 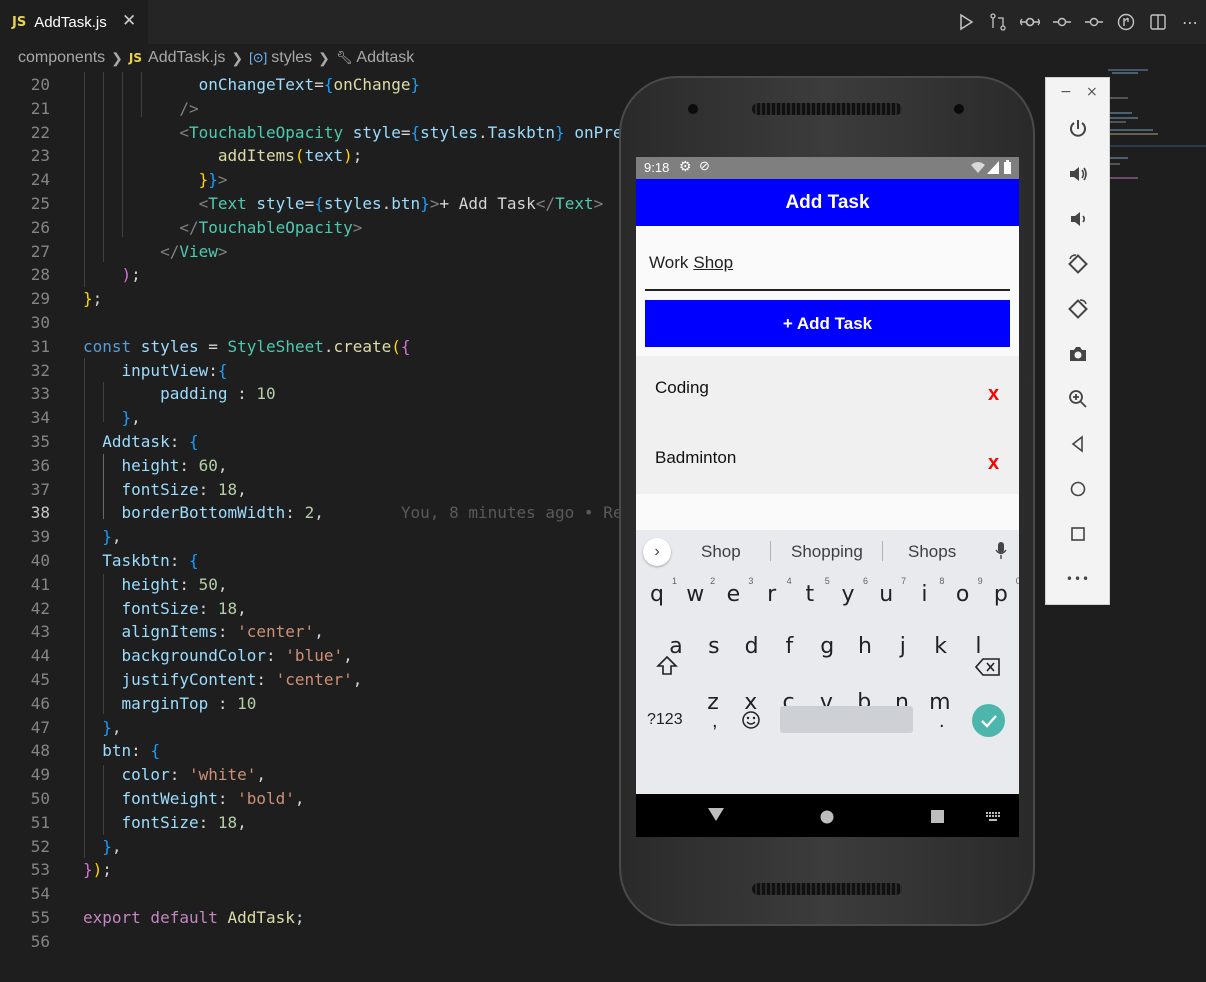 I want to click on line-number: 22, so click(x=40, y=132).